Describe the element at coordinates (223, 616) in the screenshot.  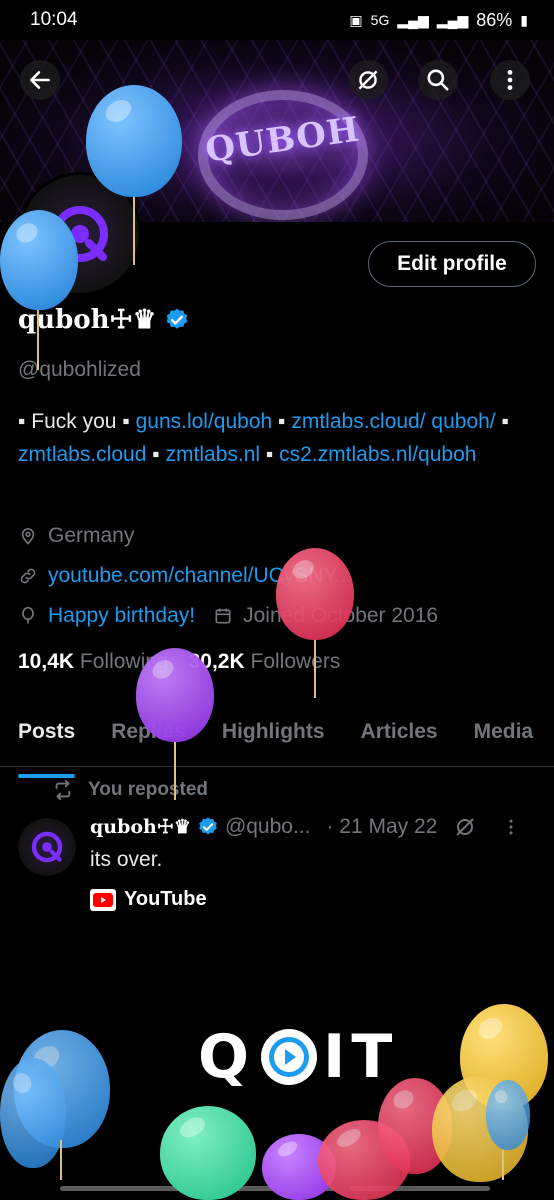
I see `calendar-icon` at that location.